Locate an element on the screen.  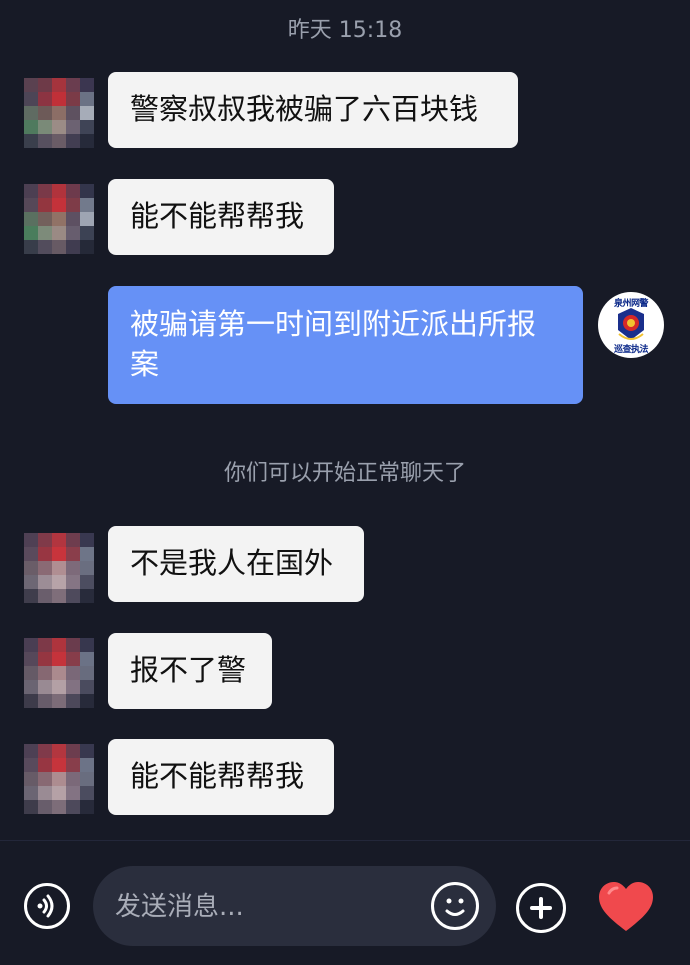
system-note: 你们可以开始正常聊天了 is located at coordinates (344, 473).